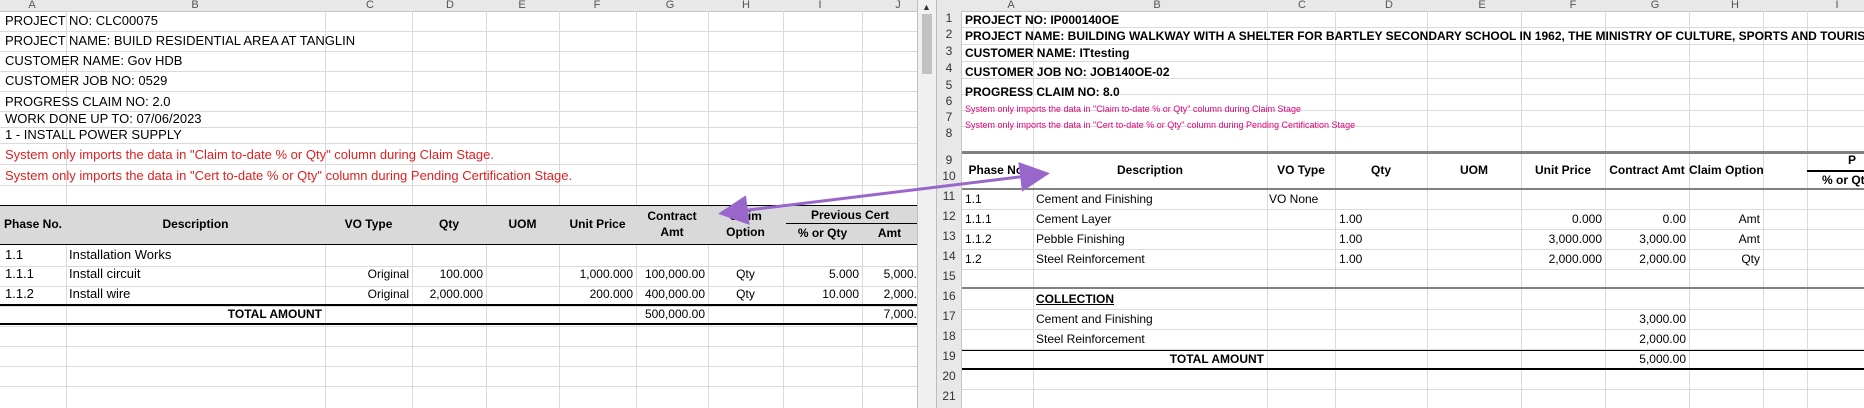 Image resolution: width=1864 pixels, height=408 pixels. I want to click on header-vo-type: VO Type, so click(368, 224).